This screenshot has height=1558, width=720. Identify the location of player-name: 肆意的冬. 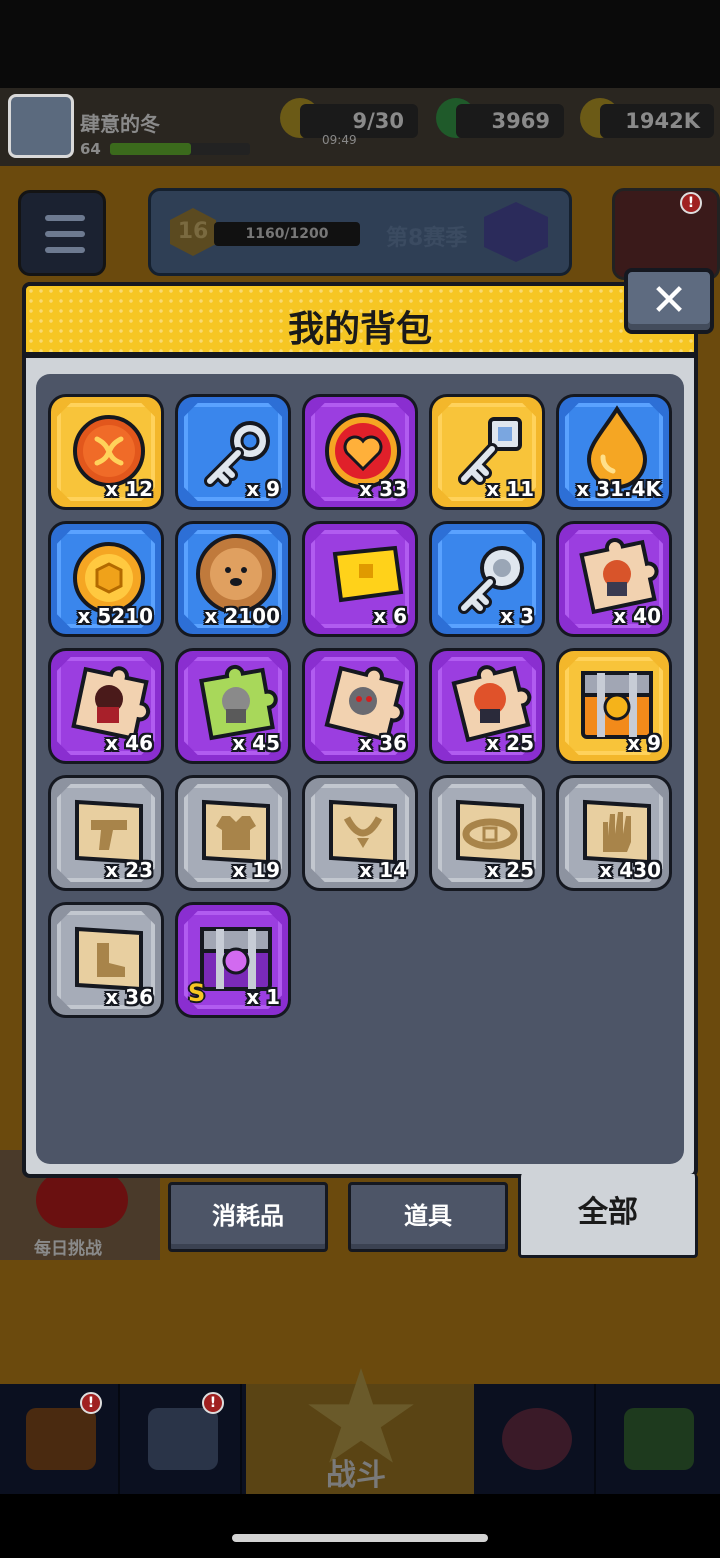
(120, 124).